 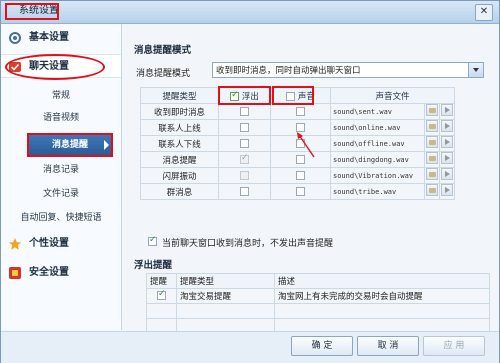 I want to click on sidebar-item-message-log: 消息记录, so click(x=61, y=170).